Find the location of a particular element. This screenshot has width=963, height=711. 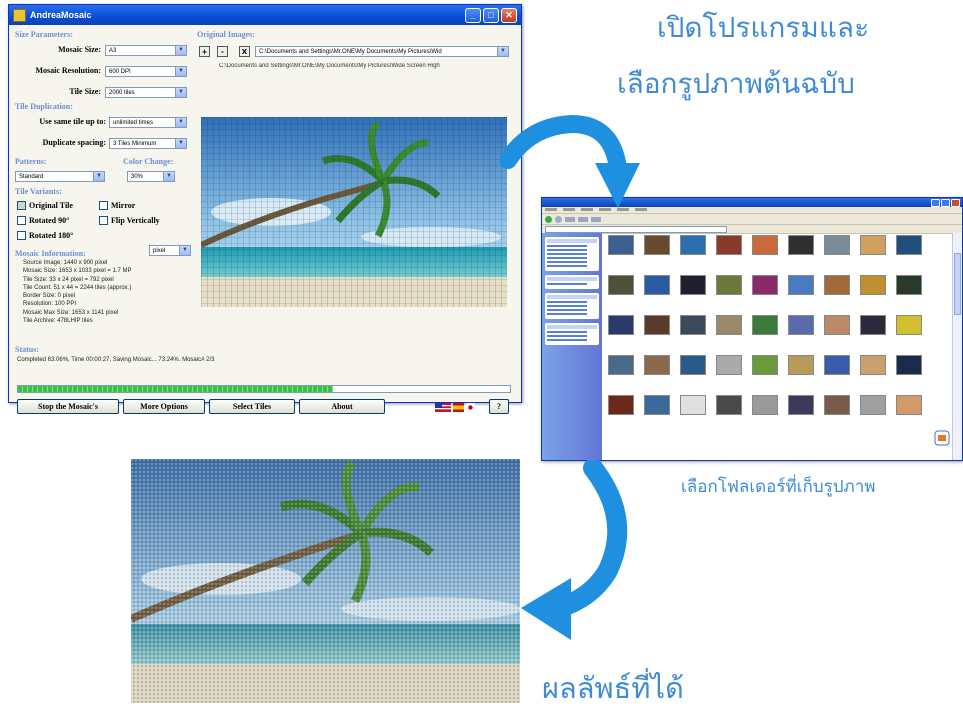

language-flags is located at coordinates (455, 407).